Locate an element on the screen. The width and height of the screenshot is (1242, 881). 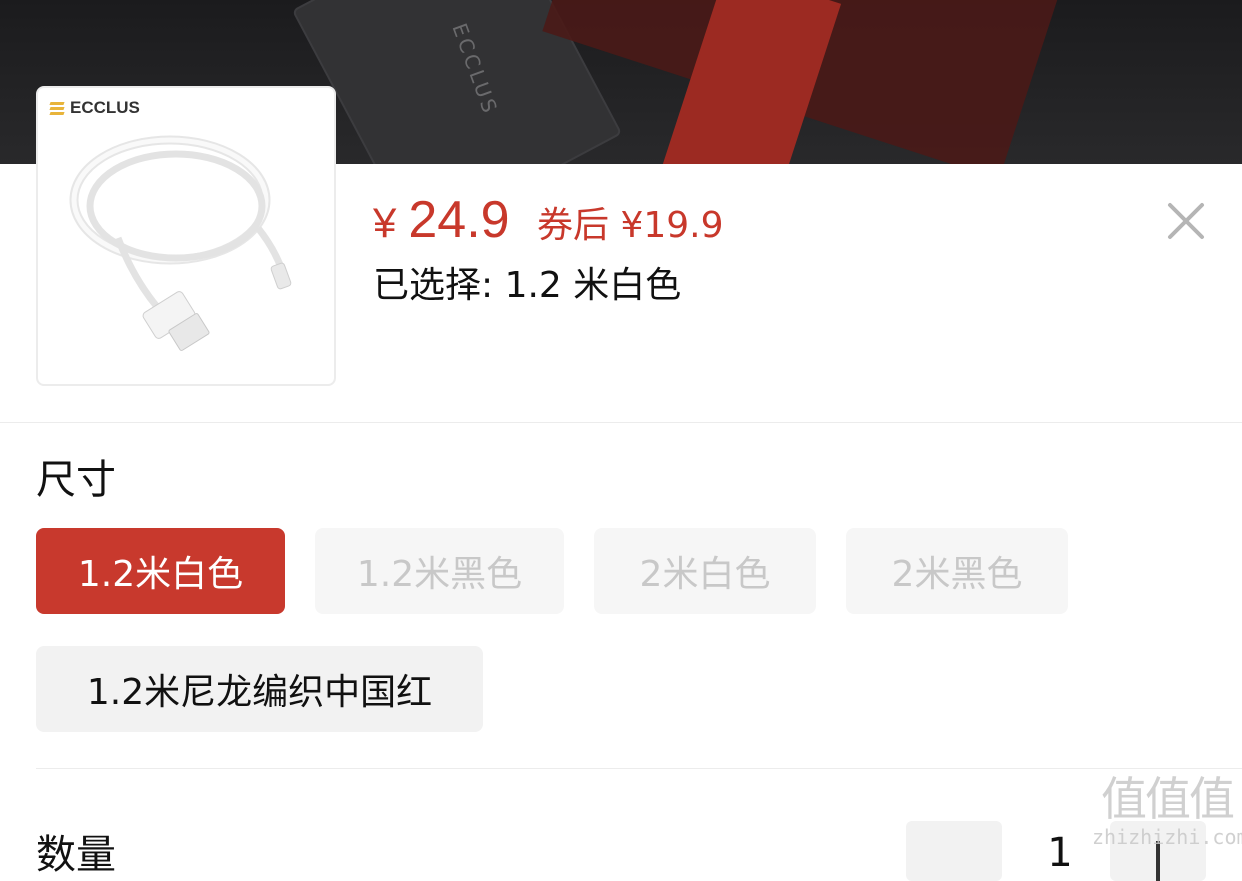
site-watermark: 值值值 zhizhizhi.com is located at coordinates (1167, 810).